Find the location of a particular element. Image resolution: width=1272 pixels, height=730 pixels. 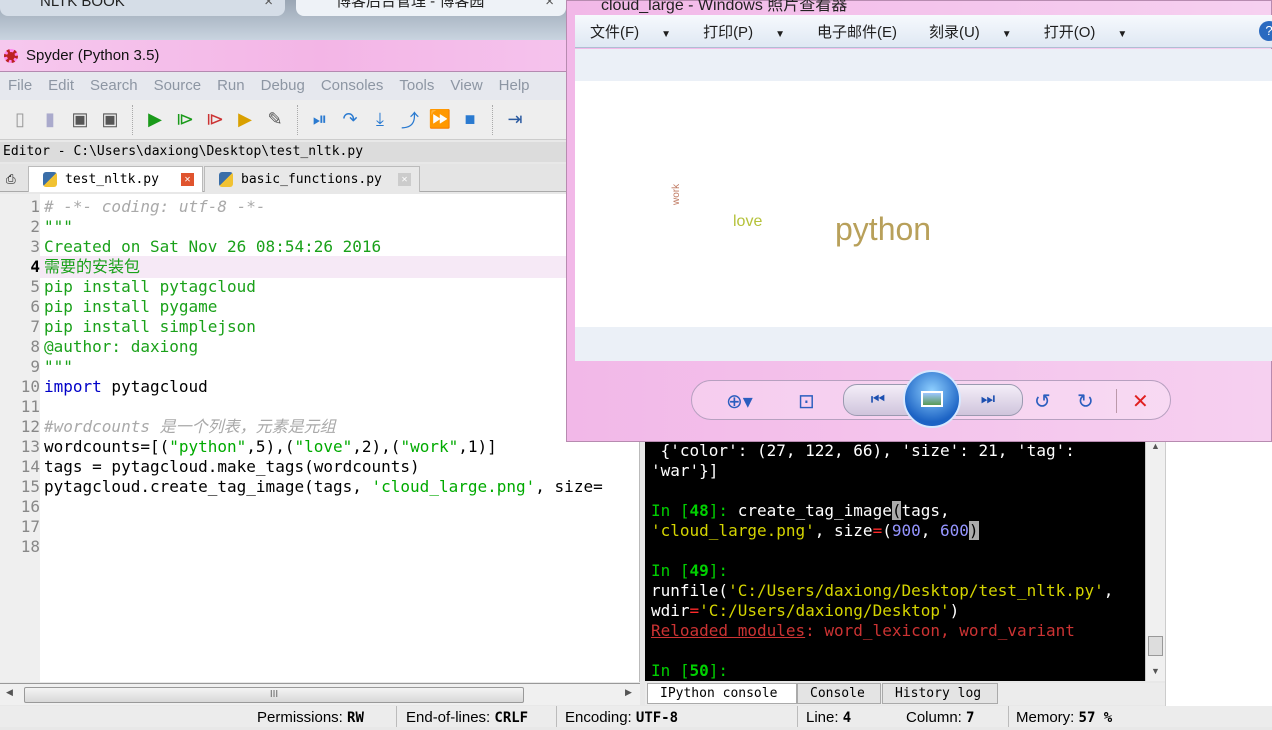

step-return-icon: ⤴ is located at coordinates (410, 120).